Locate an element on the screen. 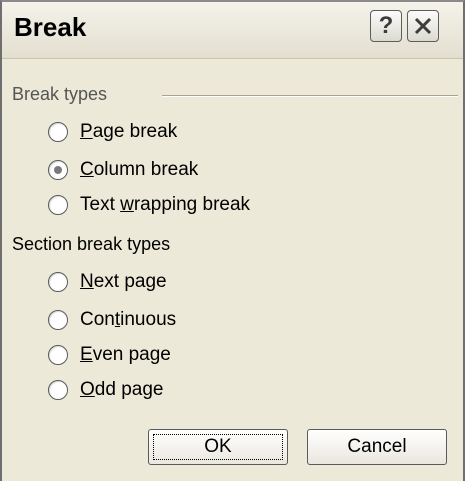 This screenshot has width=465, height=481. radio-even-page: Even page is located at coordinates (109, 355).